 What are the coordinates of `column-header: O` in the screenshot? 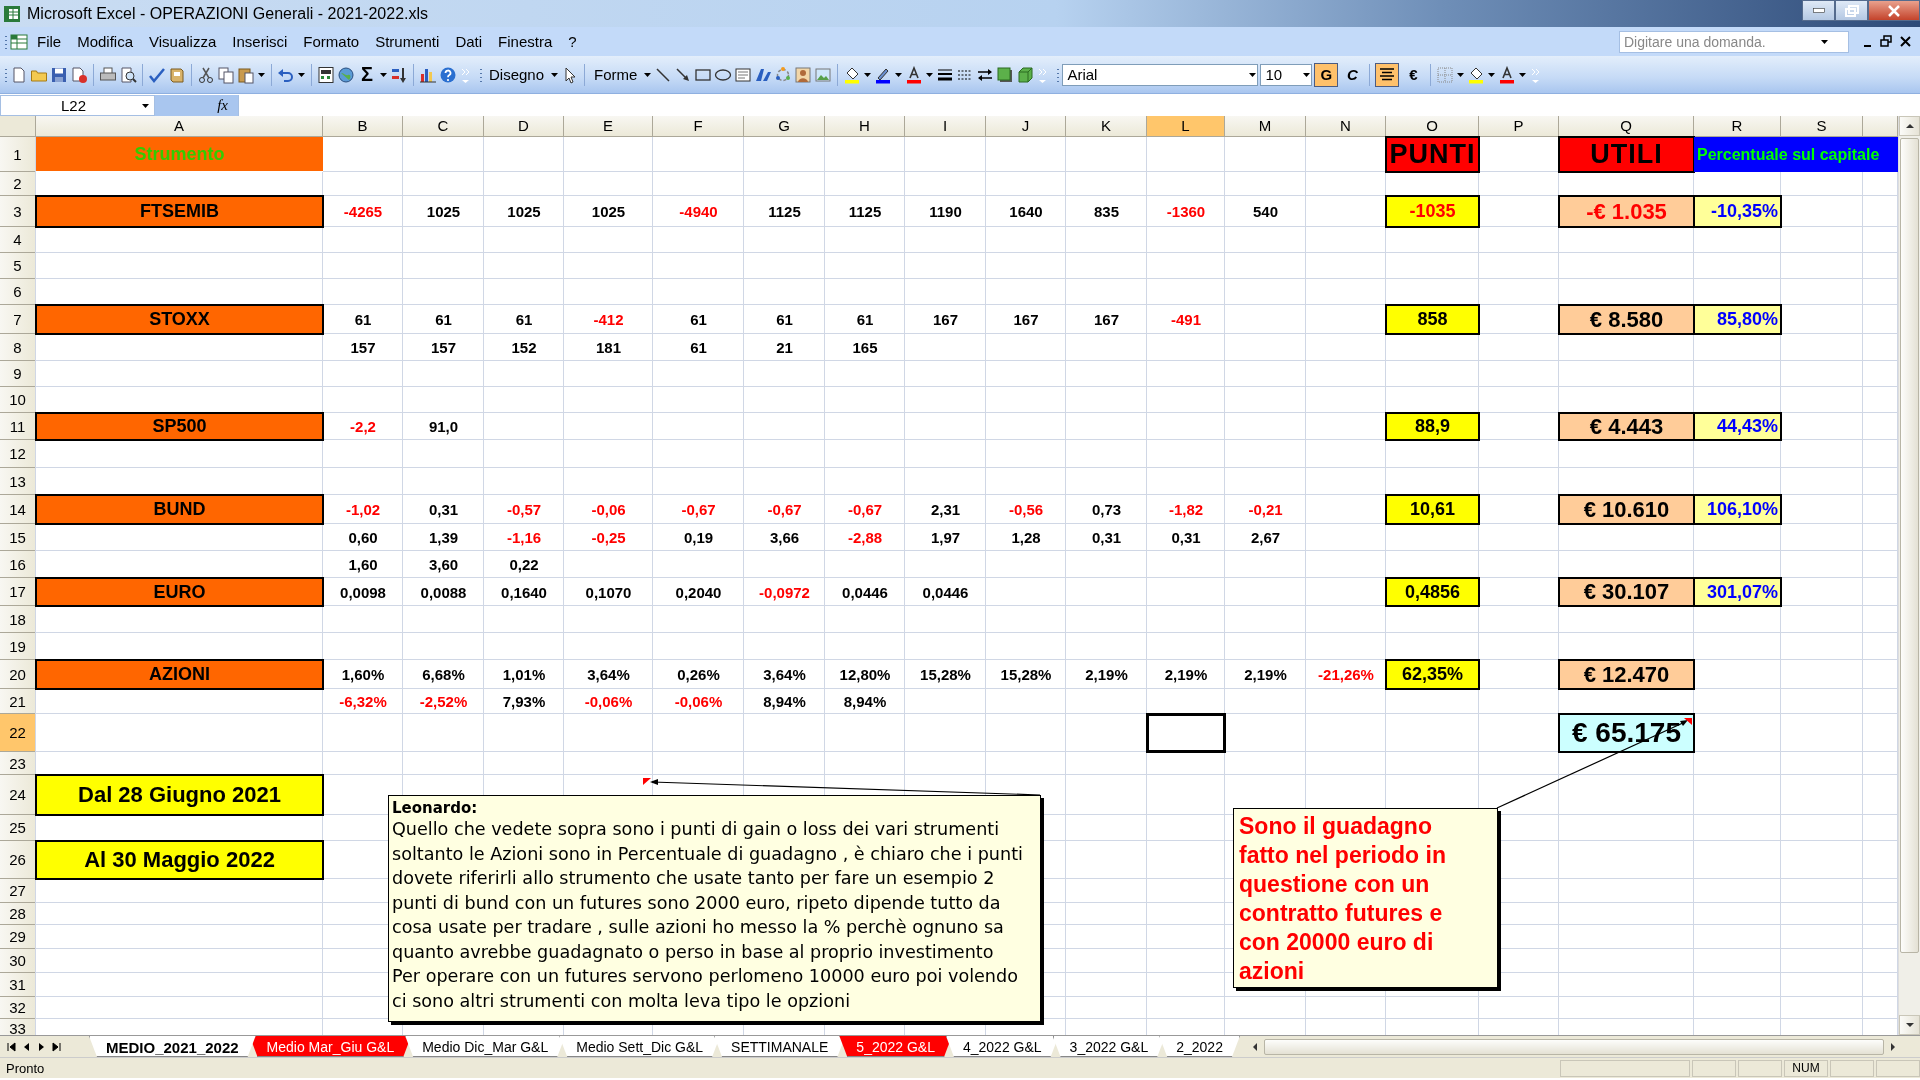 It's located at (1432, 126).